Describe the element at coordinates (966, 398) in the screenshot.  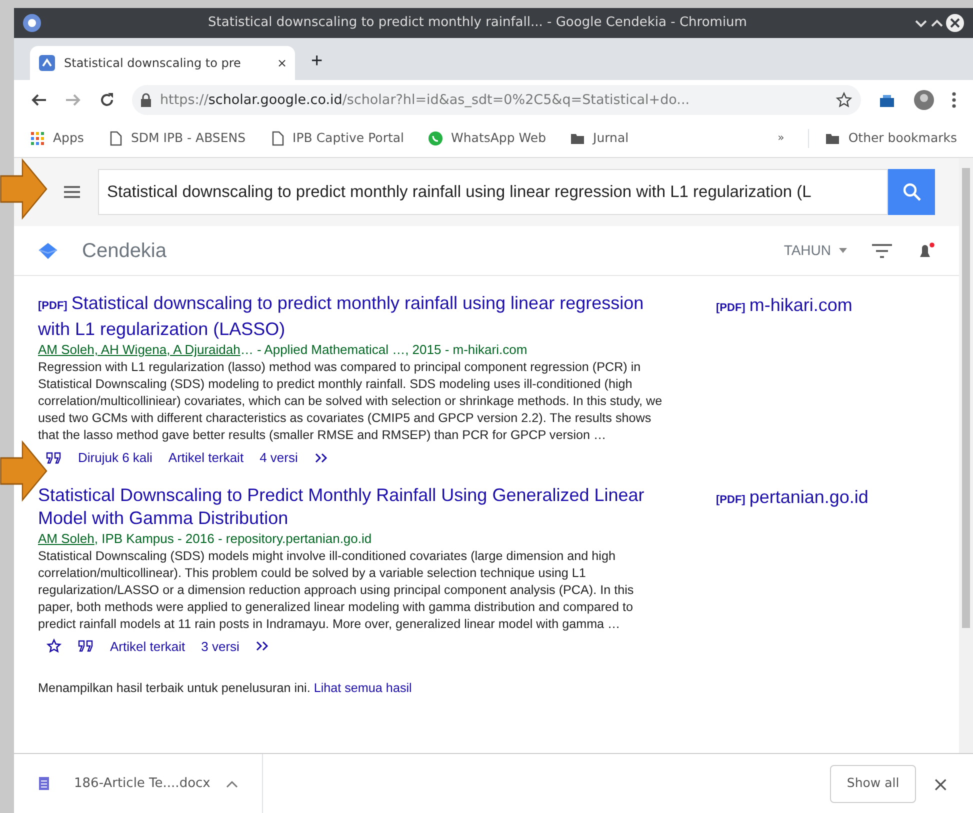
I see `scrollbar-thumb` at that location.